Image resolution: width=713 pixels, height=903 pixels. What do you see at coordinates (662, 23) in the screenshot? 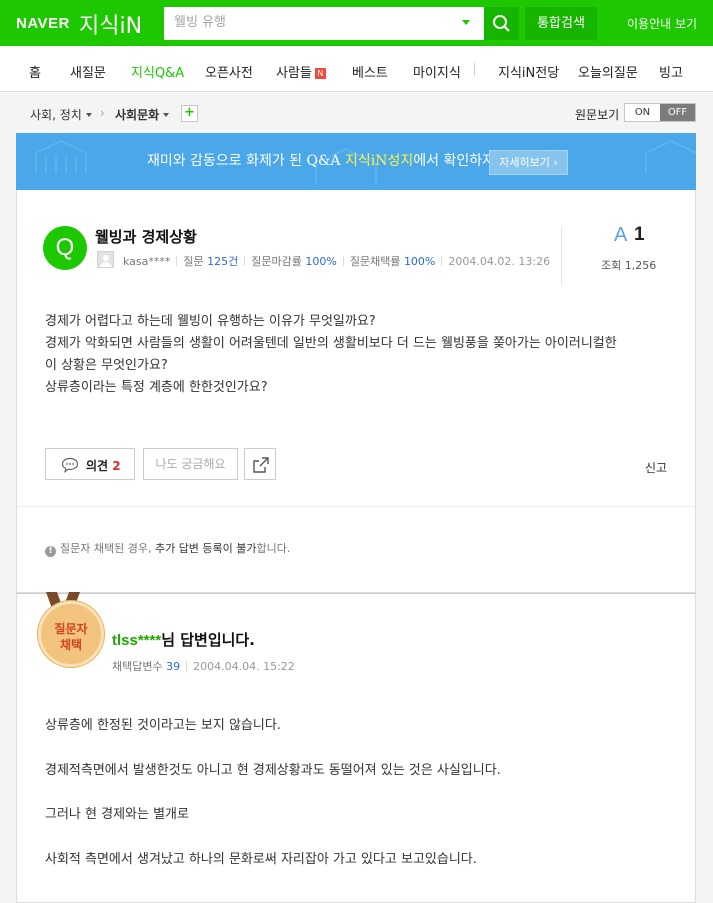
I see `guide-link: 이용안내 보기` at bounding box center [662, 23].